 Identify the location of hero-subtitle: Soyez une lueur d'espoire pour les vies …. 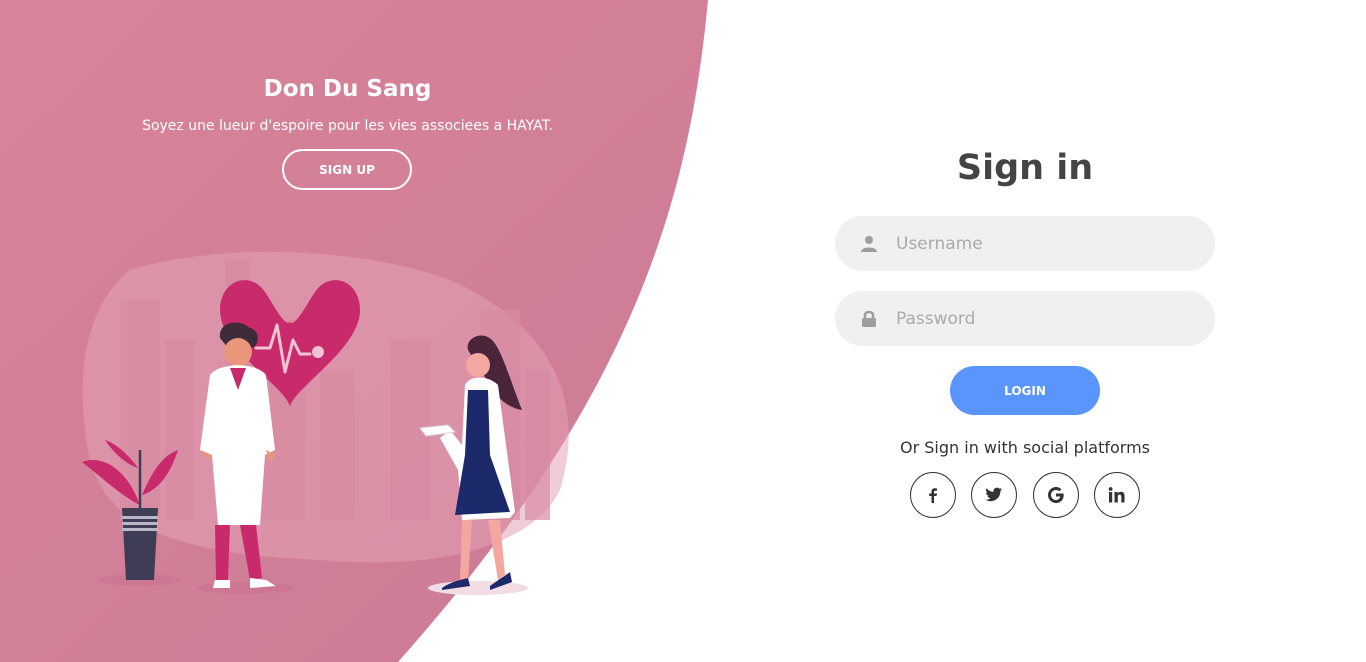
(347, 126).